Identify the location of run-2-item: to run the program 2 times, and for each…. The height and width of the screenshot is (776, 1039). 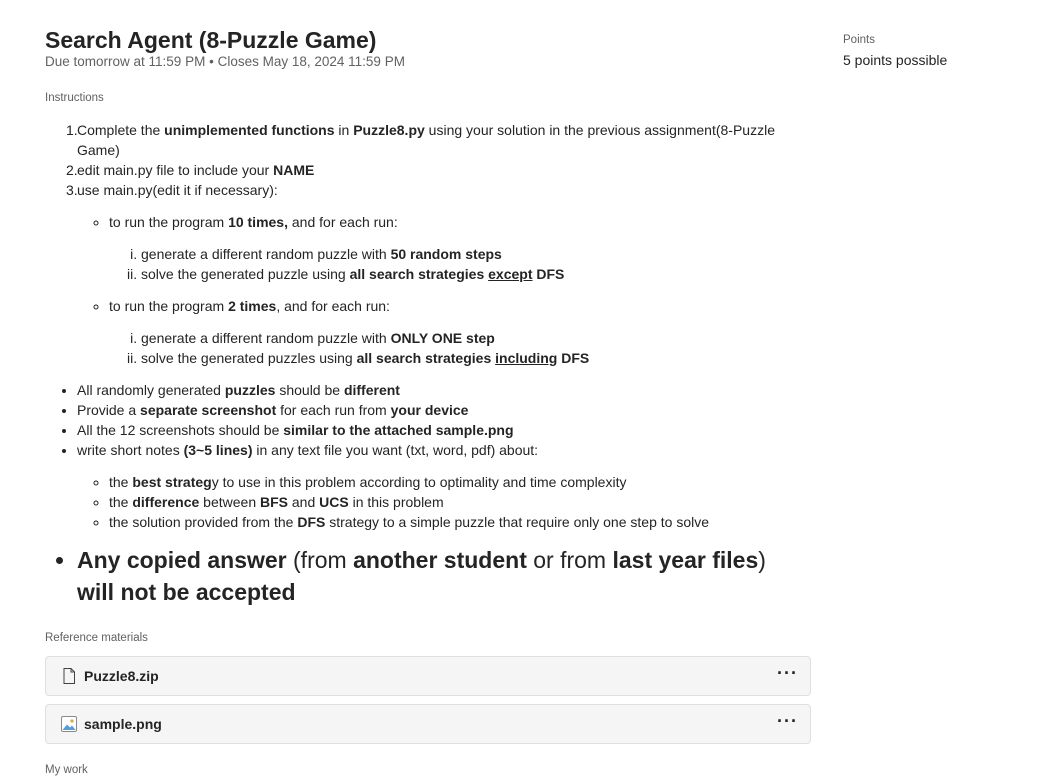
(457, 332).